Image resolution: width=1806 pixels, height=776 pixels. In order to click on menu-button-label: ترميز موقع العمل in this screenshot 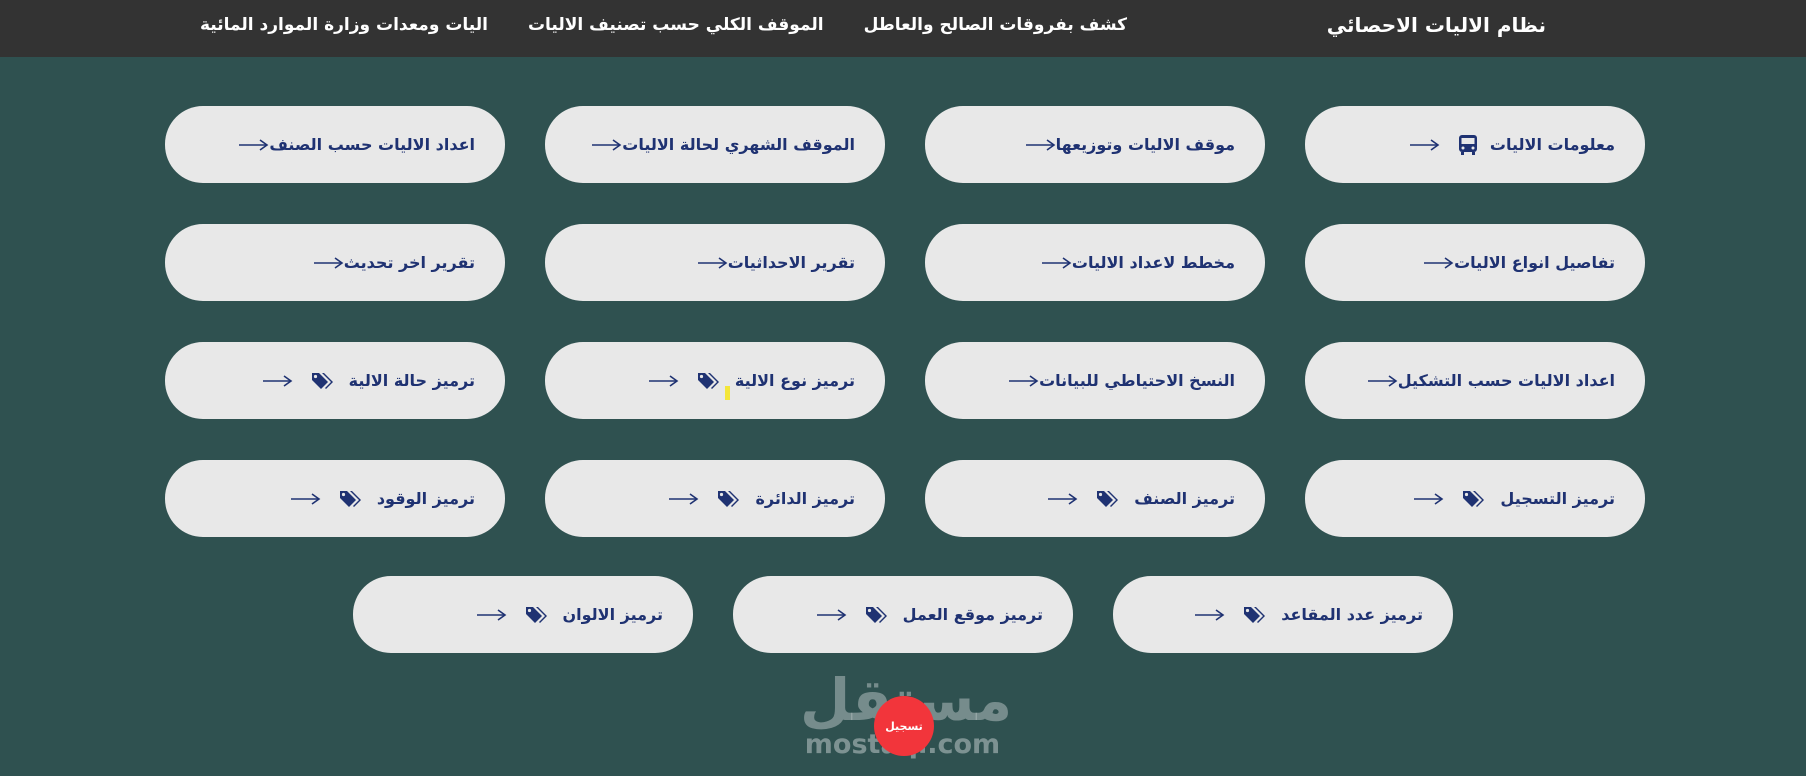, I will do `click(972, 614)`.